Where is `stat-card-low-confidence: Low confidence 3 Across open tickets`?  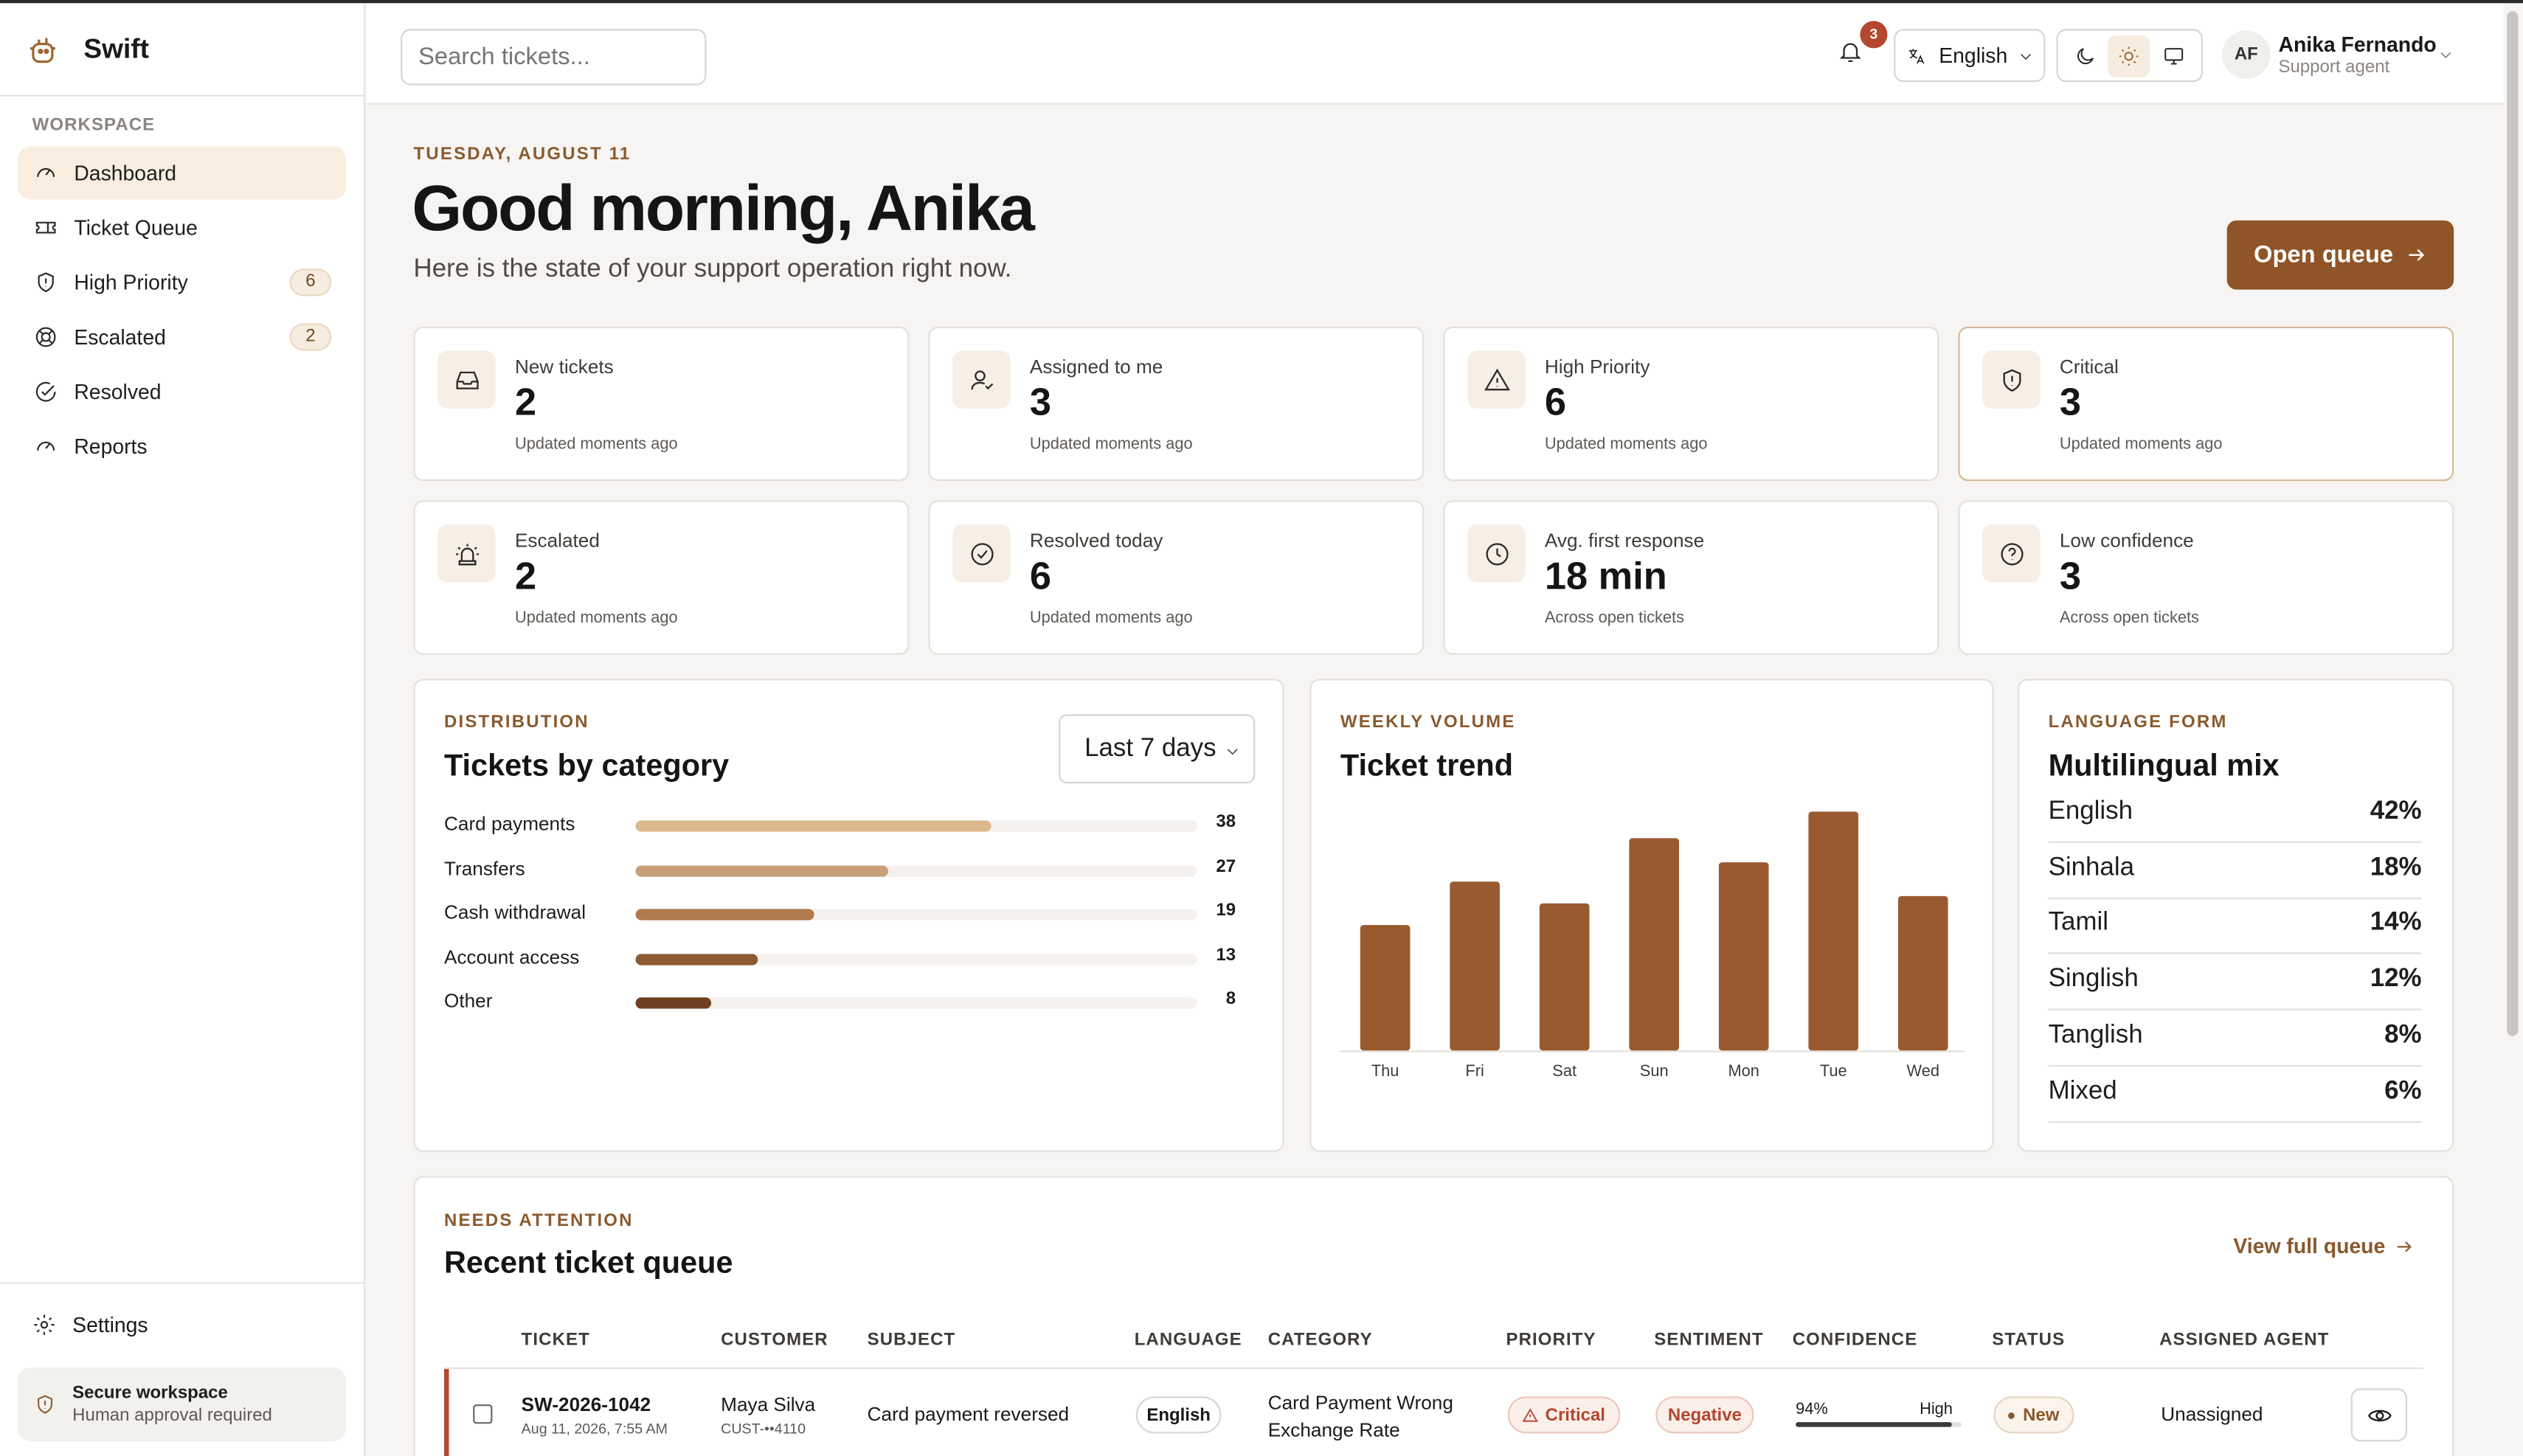
stat-card-low-confidence: Low confidence 3 Across open tickets is located at coordinates (2206, 577).